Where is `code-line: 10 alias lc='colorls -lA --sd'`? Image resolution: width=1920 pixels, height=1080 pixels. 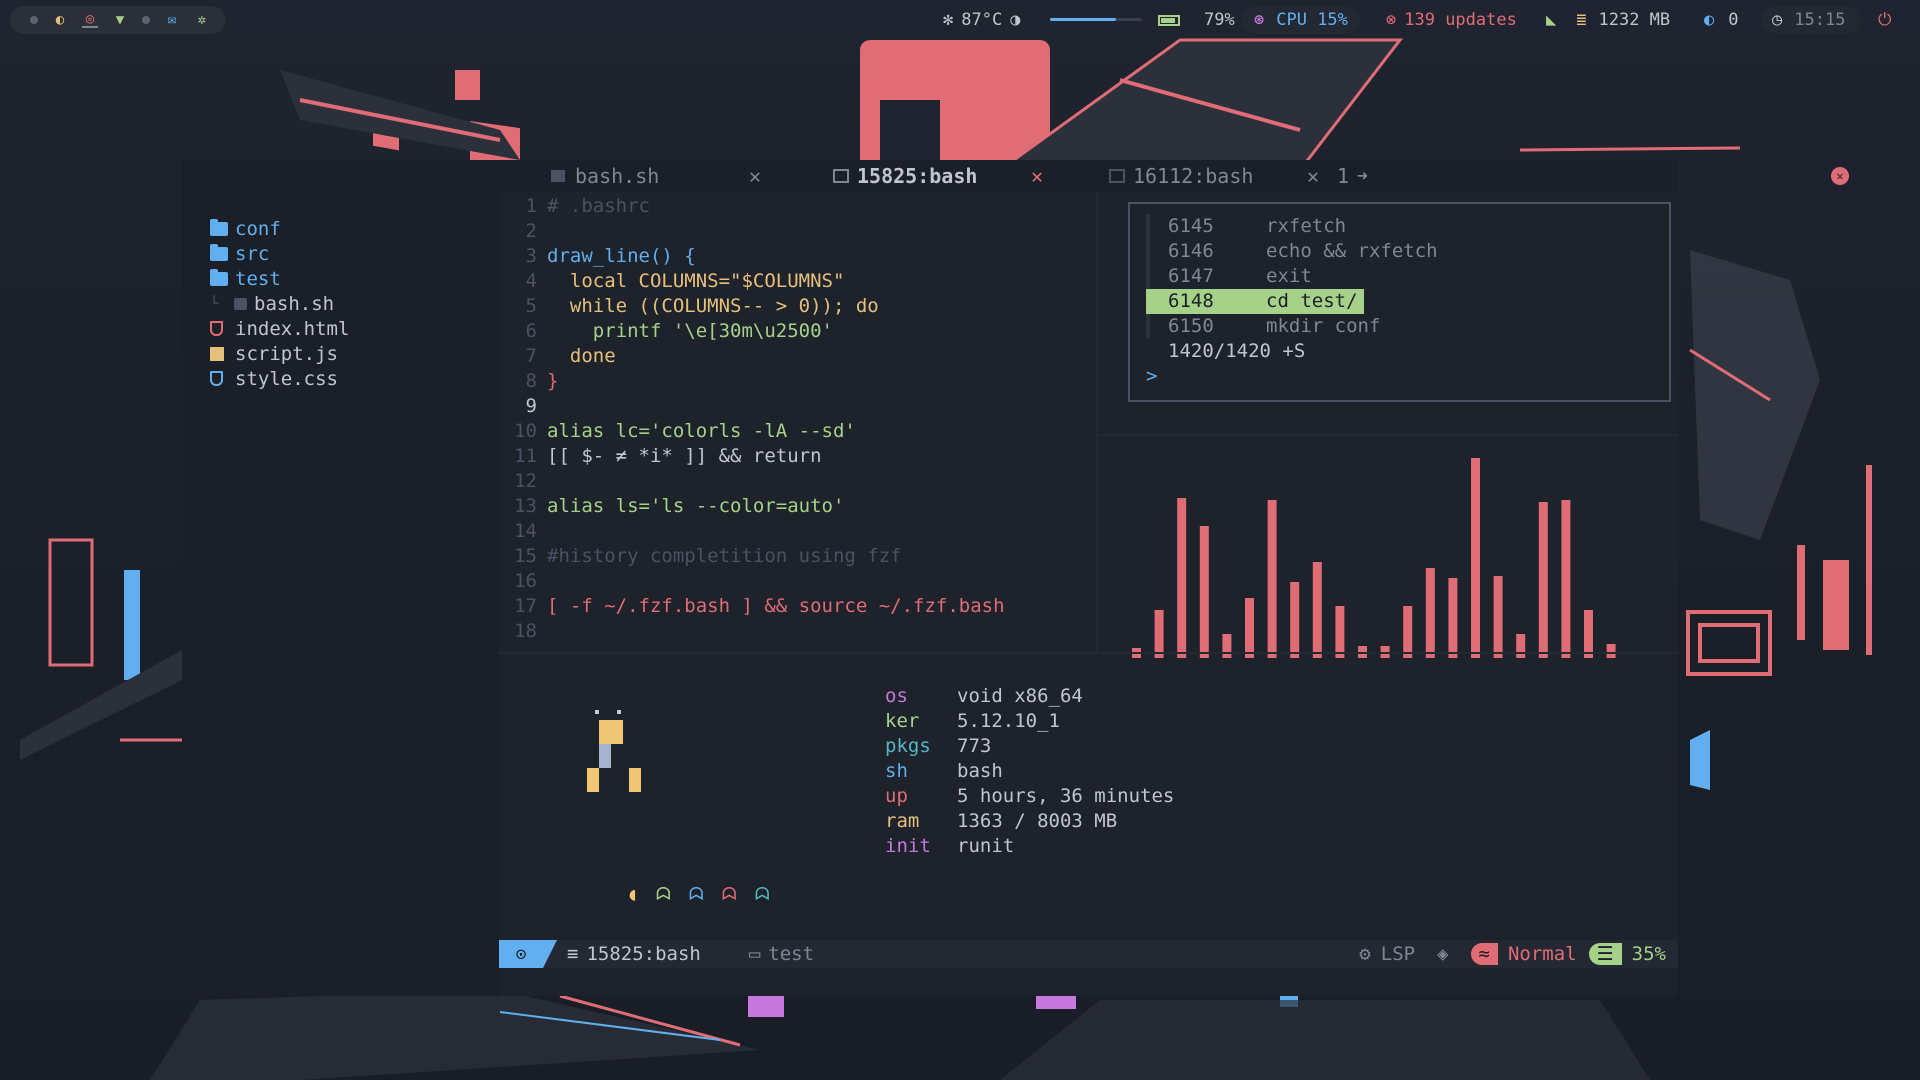
code-line: 10 alias lc='colorls -lA --sd' is located at coordinates (797, 431).